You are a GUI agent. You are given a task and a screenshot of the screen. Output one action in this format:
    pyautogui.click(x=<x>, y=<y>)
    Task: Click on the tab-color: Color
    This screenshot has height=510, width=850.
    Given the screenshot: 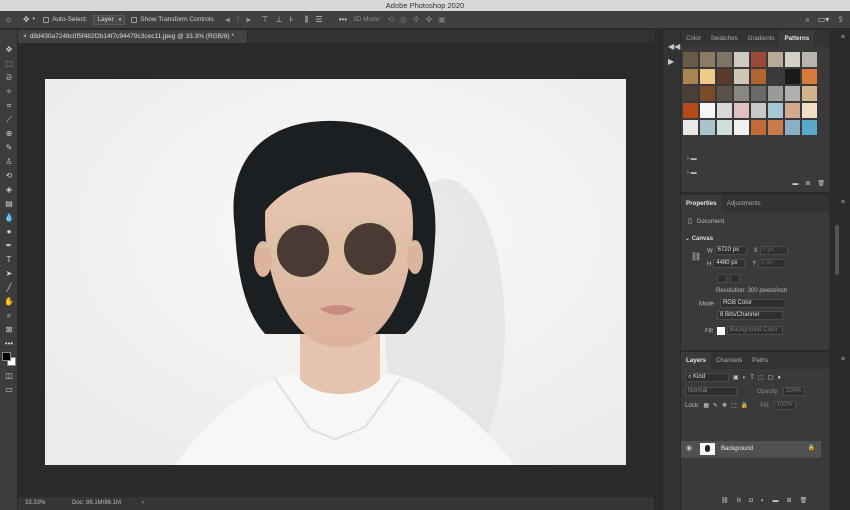 What is the action you would take?
    pyautogui.click(x=693, y=38)
    